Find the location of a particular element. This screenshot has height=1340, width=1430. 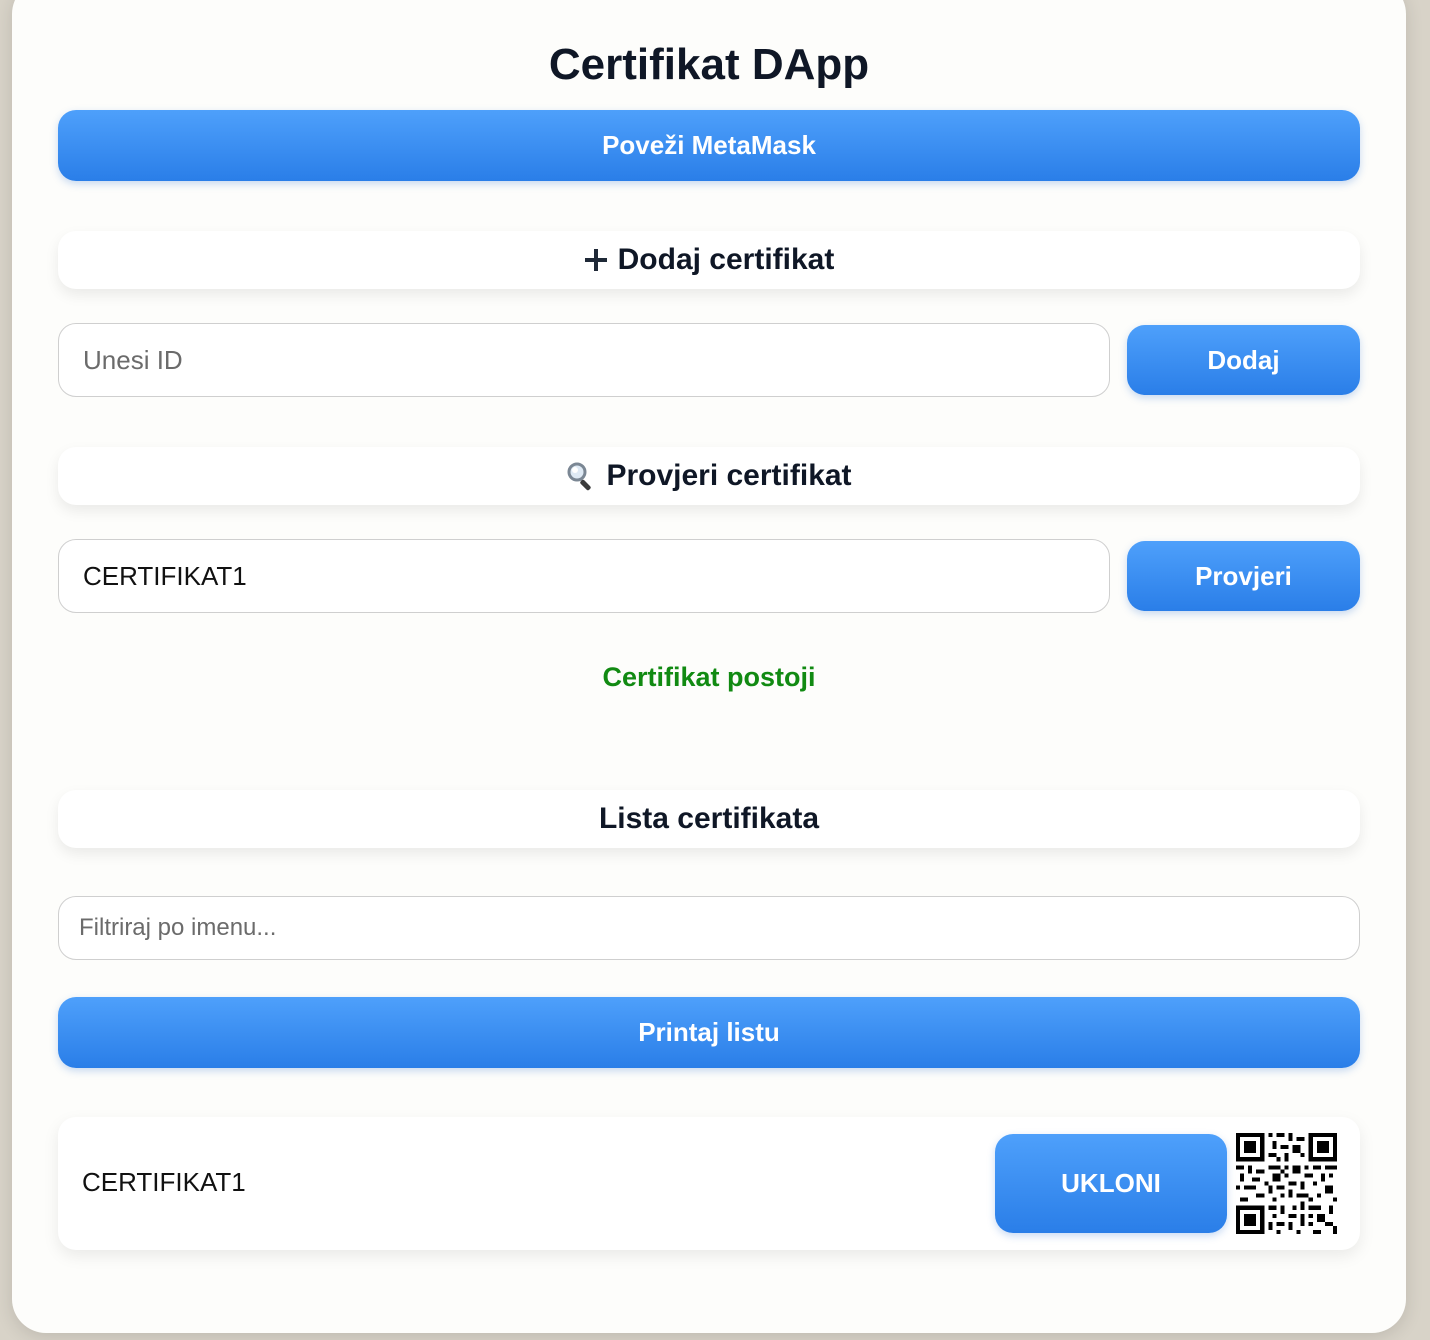

verify-status-message: Certifikat postoji is located at coordinates (709, 677).